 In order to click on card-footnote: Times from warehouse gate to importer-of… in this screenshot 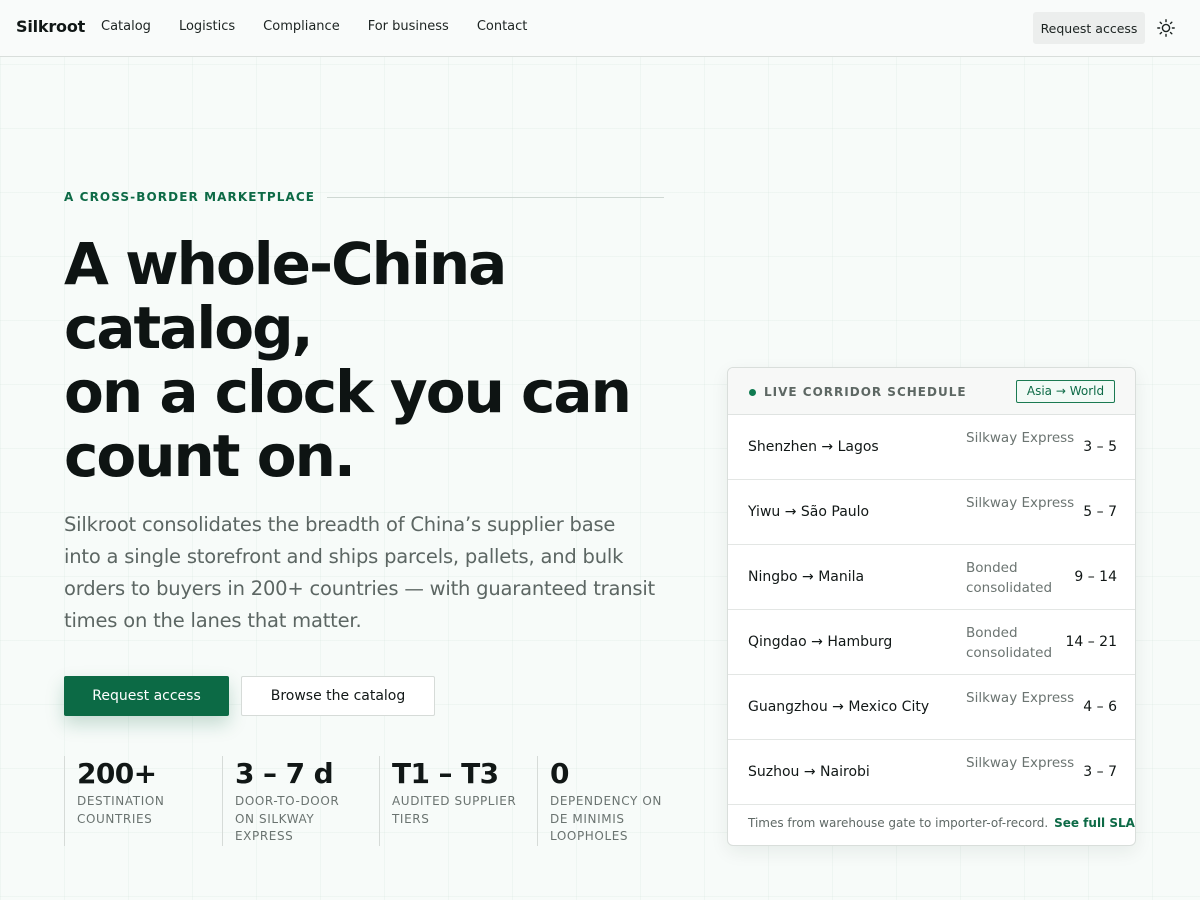, I will do `click(941, 823)`.